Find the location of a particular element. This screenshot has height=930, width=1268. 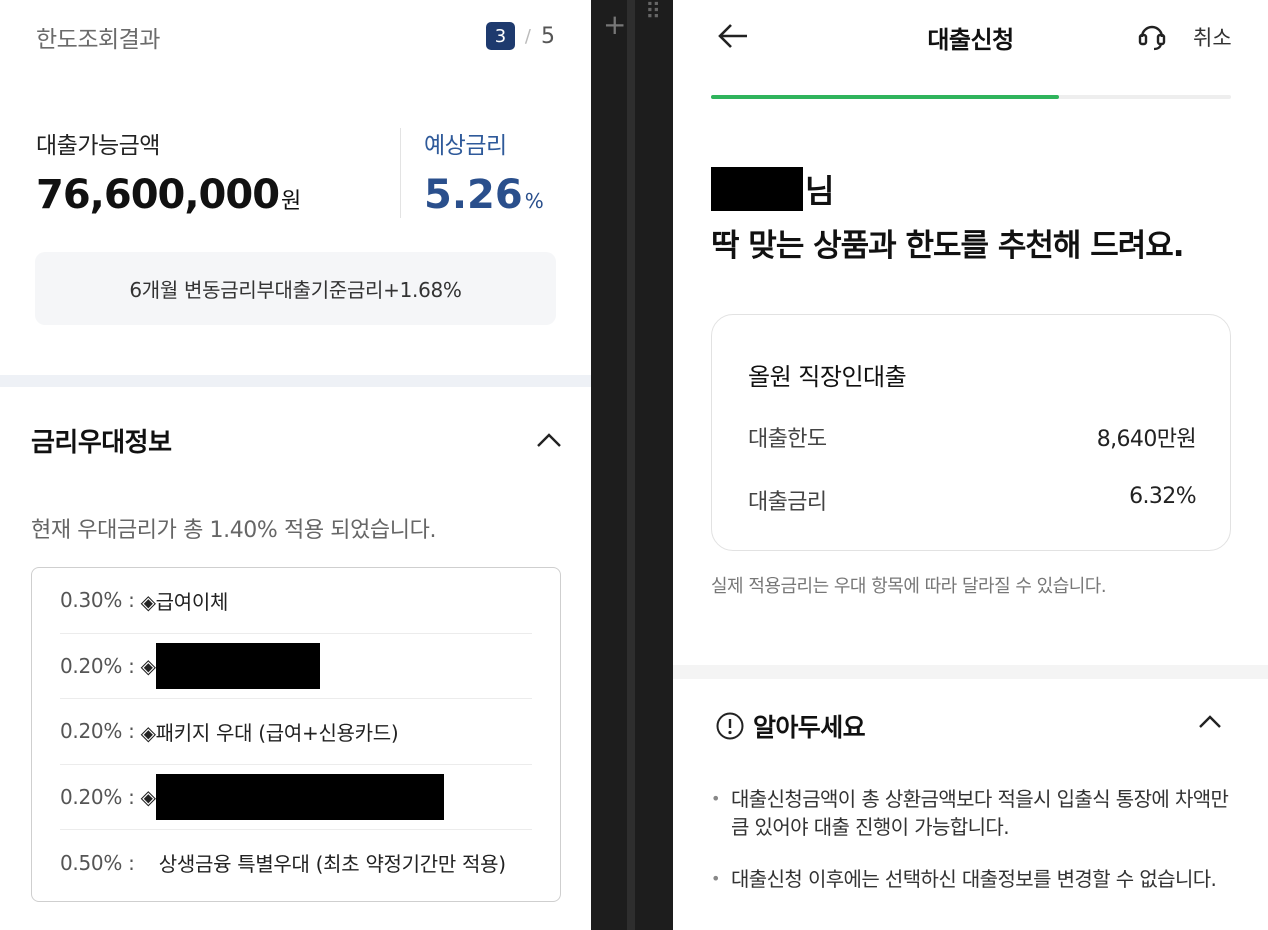

page-title: 한도조회결과 is located at coordinates (98, 40).